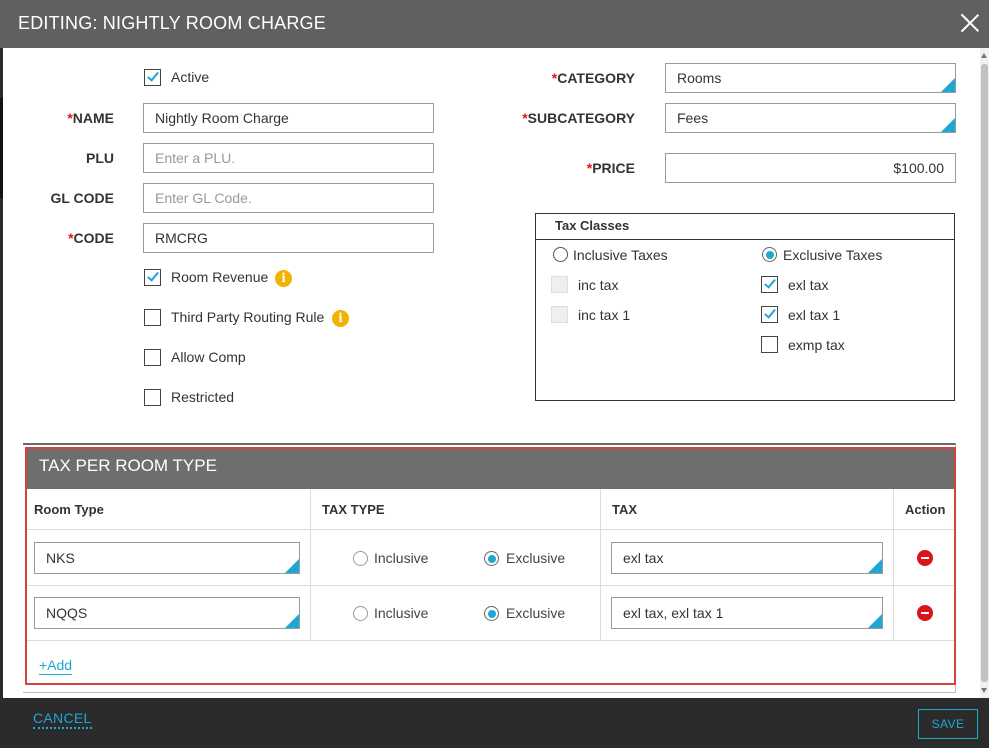  What do you see at coordinates (152, 397) in the screenshot?
I see `restricted-checkbox` at bounding box center [152, 397].